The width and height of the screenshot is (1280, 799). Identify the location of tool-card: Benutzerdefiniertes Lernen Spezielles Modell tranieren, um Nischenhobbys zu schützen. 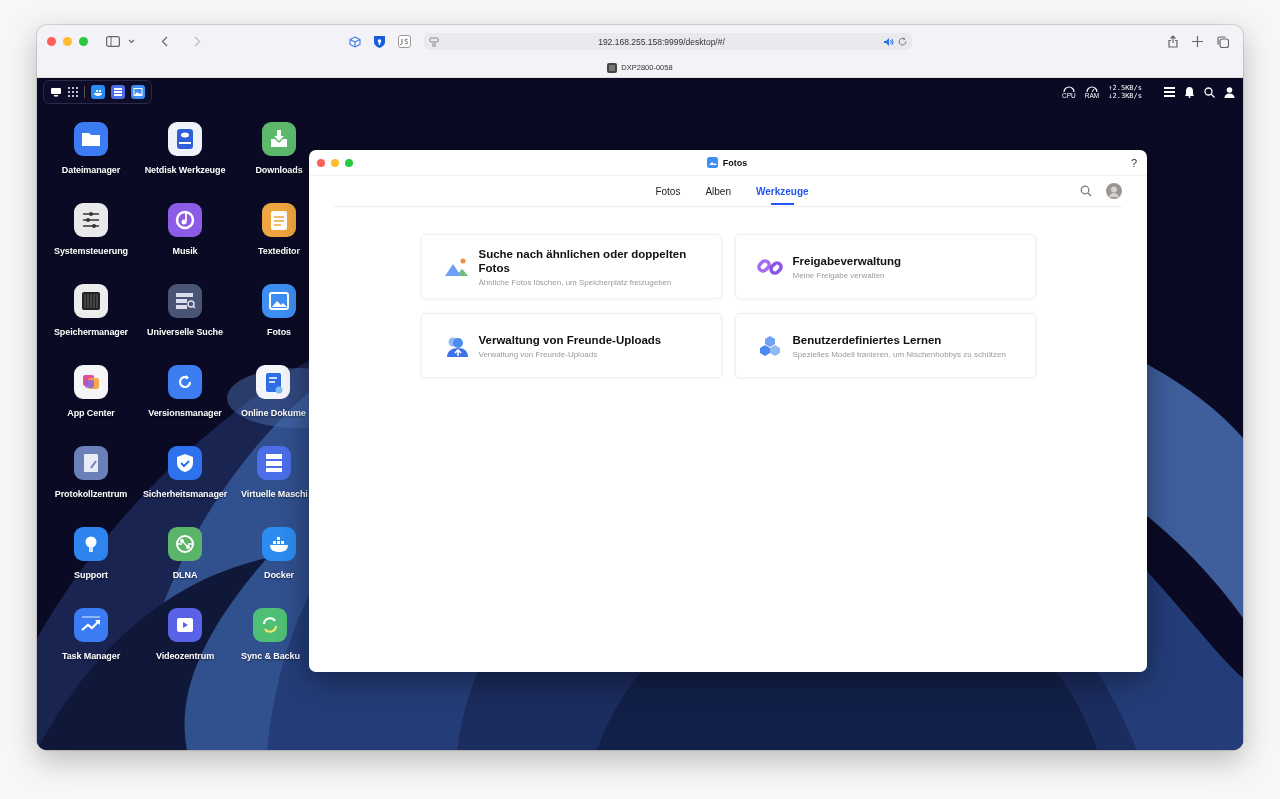
(885, 345).